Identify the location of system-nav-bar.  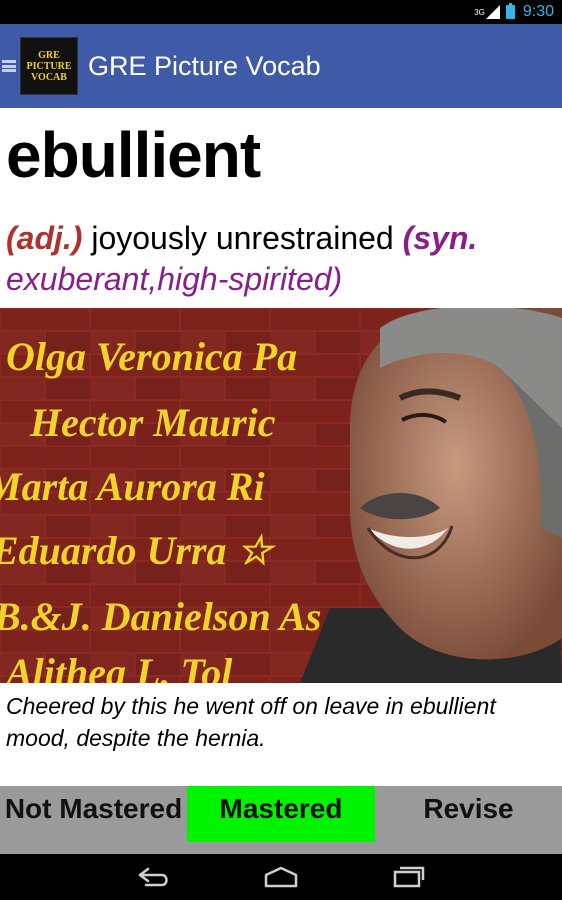
(281, 877).